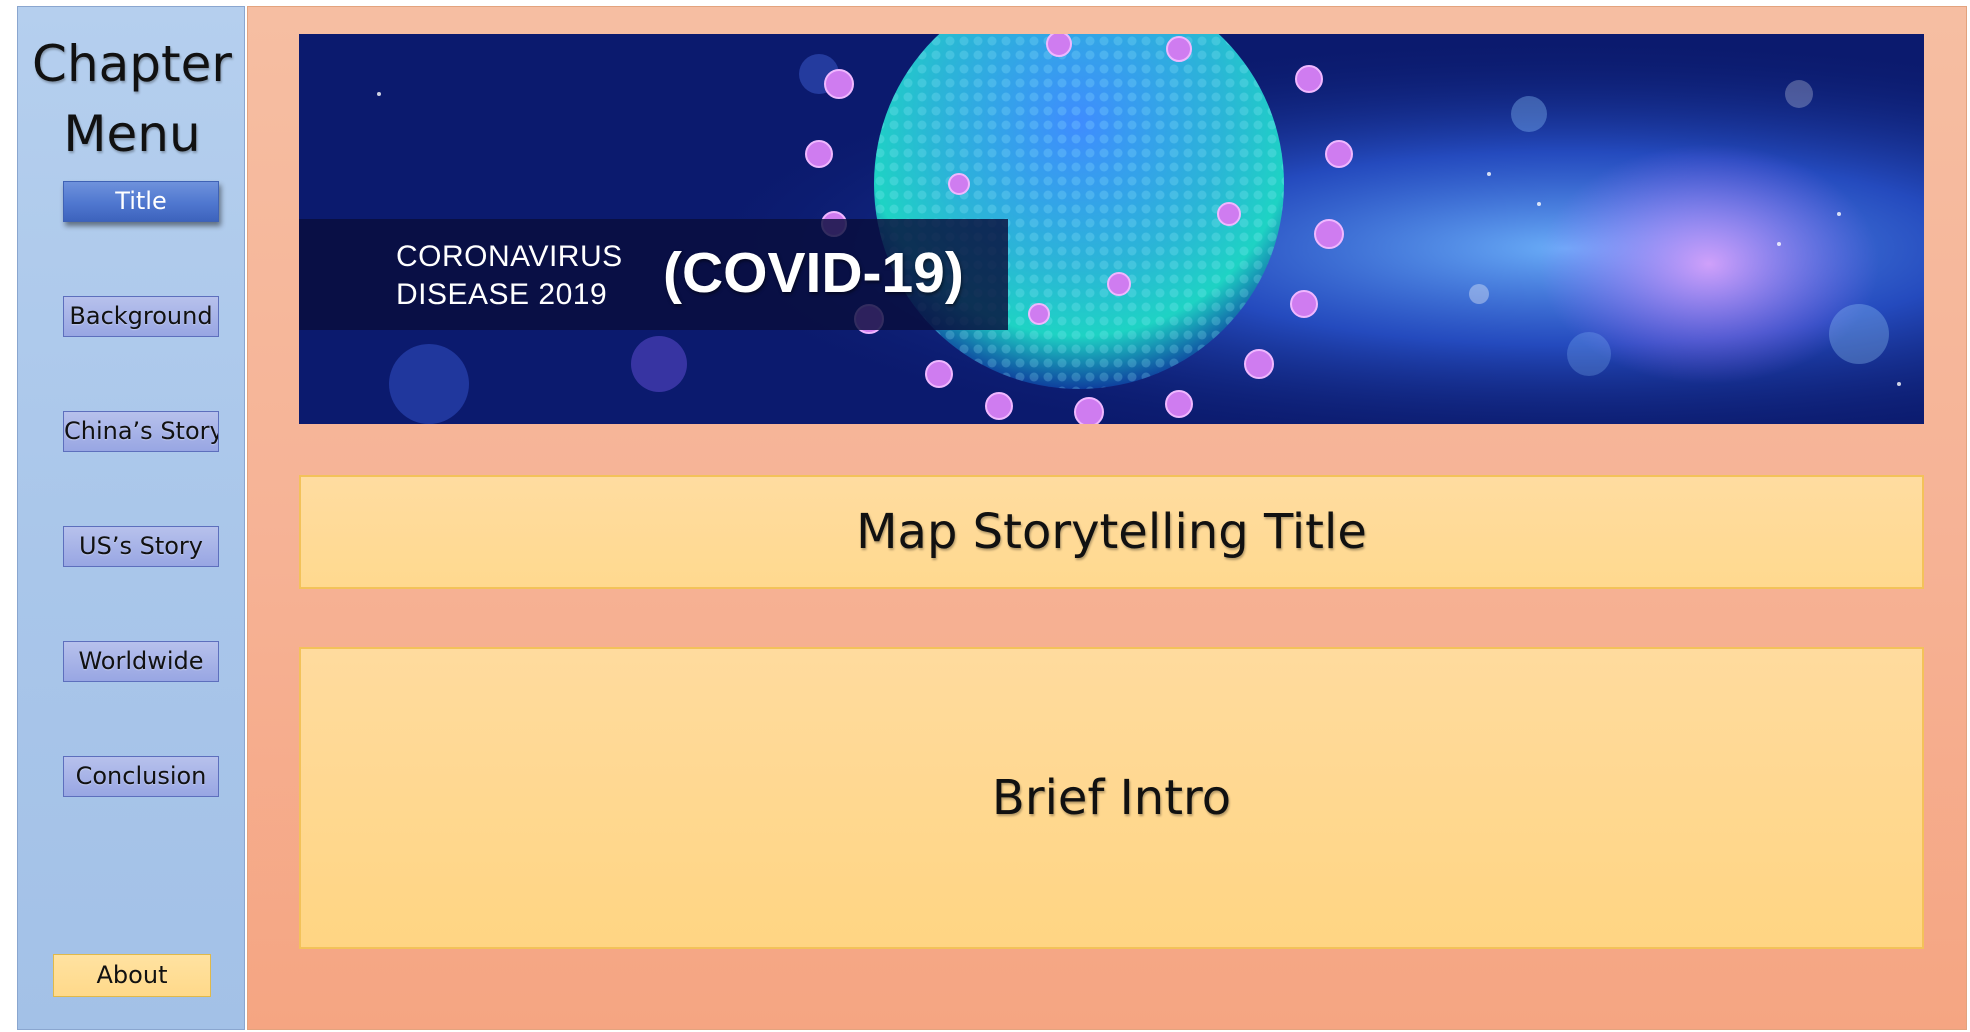 The width and height of the screenshot is (1970, 1032). What do you see at coordinates (141, 661) in the screenshot?
I see `menu-button-worldwide: Worldwide` at bounding box center [141, 661].